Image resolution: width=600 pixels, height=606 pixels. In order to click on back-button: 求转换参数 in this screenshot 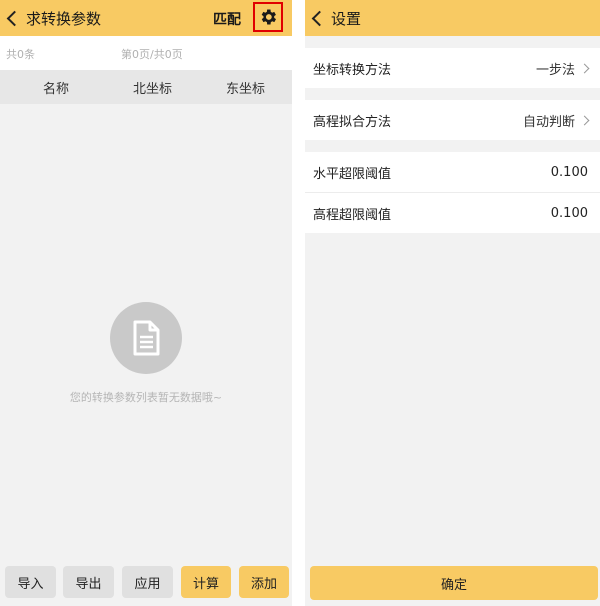, I will do `click(50, 18)`.